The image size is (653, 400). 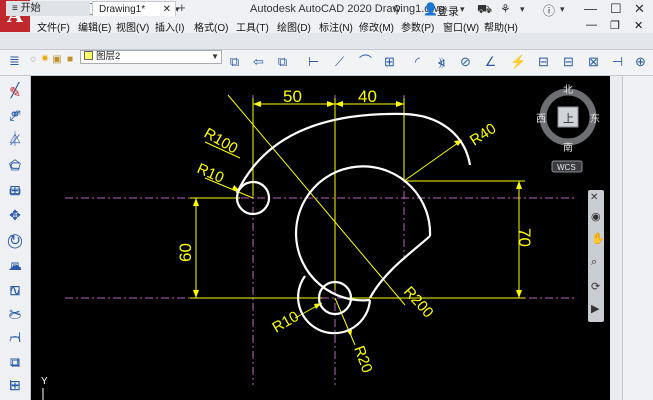 I want to click on full-navigation-wheel-icon: ◉, so click(x=596, y=216).